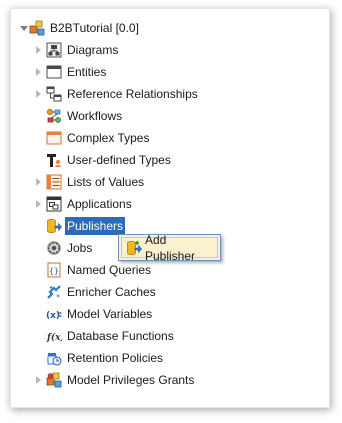 This screenshot has width=342, height=423. Describe the element at coordinates (115, 358) in the screenshot. I see `tree-item-label: Retention Policies` at that location.